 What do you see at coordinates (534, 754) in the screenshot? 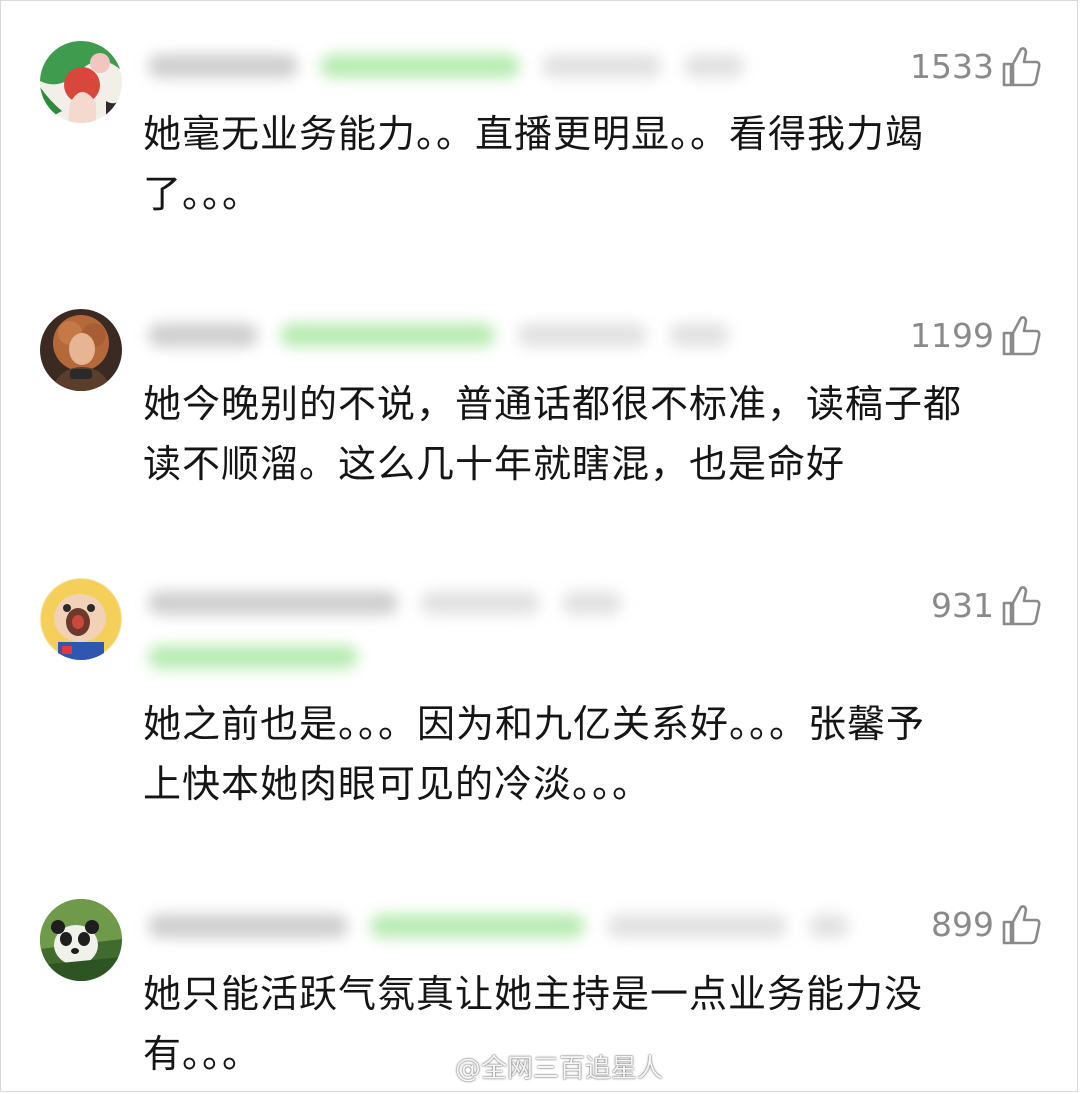
I see `comment-text: 她之前也是。。。因为和九亿关系好。。。张馨予 上快本她肉眼可见的冷淡。。。` at bounding box center [534, 754].